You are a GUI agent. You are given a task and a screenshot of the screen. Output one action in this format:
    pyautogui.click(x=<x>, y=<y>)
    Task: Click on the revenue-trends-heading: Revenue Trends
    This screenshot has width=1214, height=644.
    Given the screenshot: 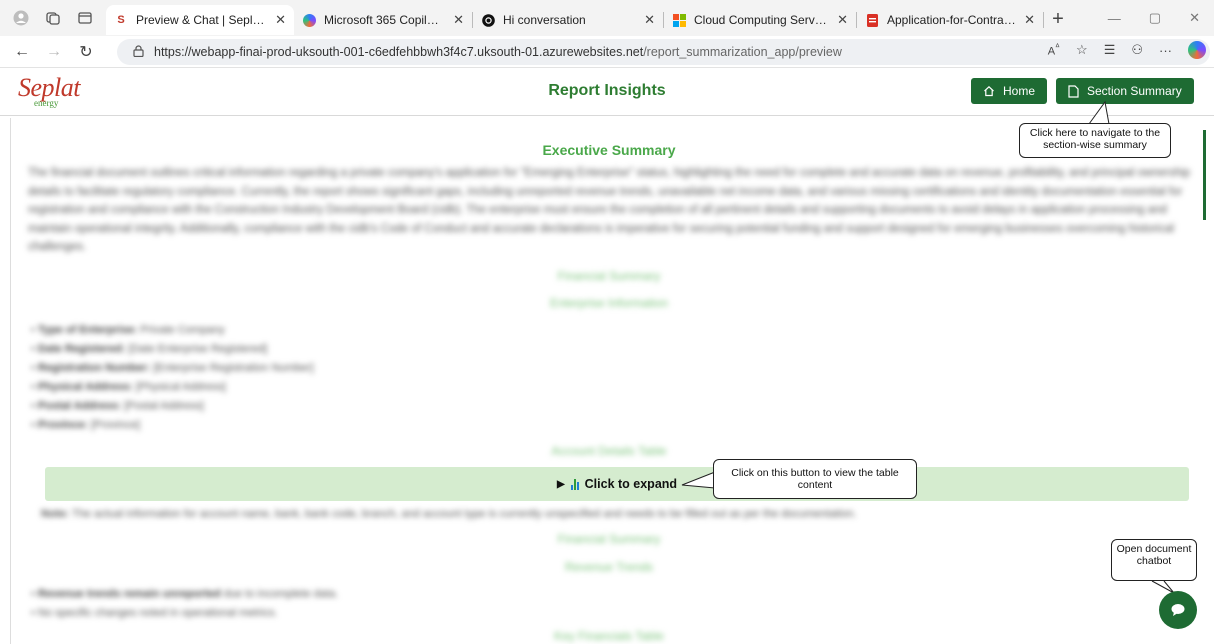 What is the action you would take?
    pyautogui.click(x=609, y=567)
    